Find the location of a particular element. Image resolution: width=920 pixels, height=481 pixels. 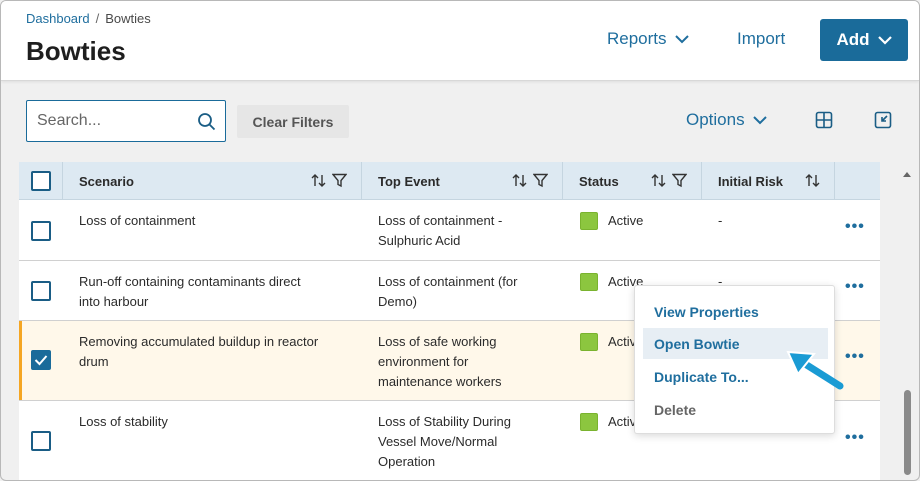

search-box is located at coordinates (126, 121).